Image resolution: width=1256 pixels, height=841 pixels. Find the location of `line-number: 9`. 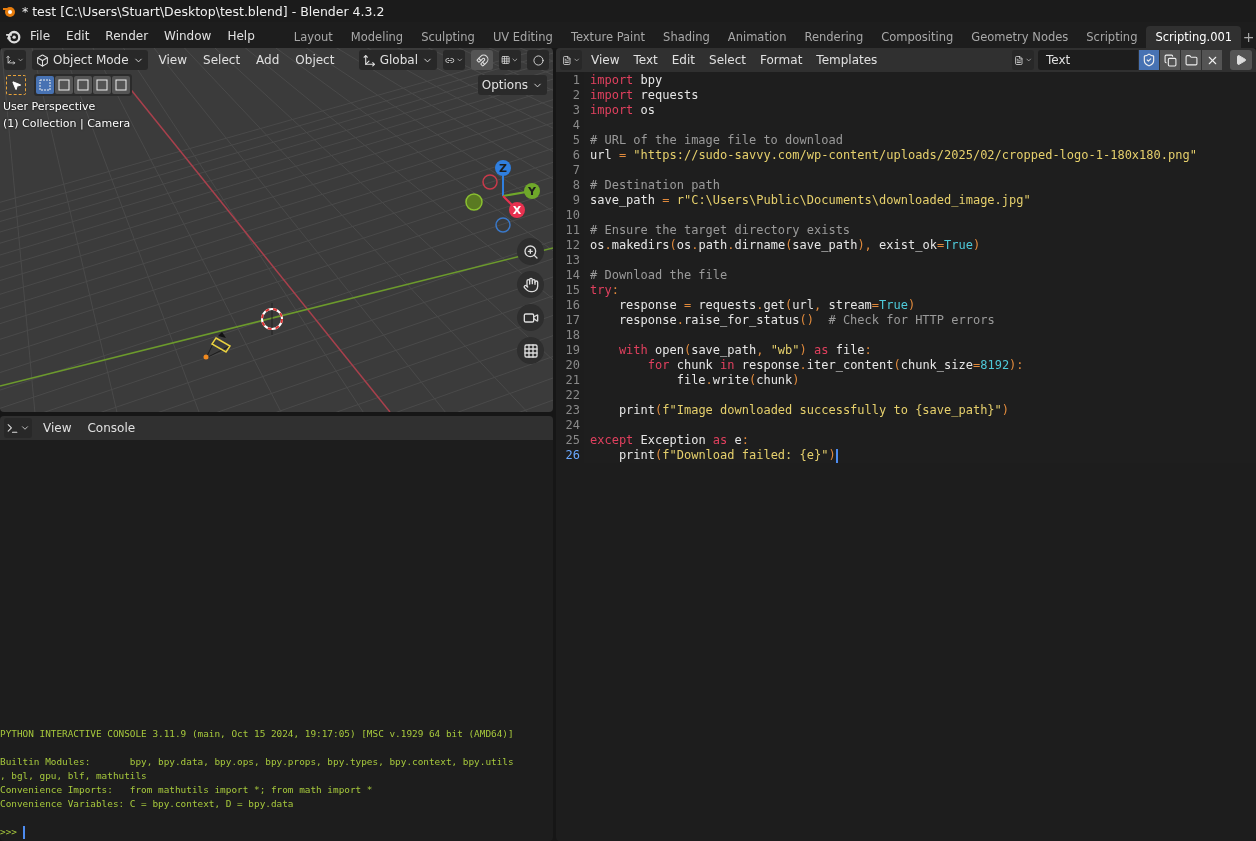

line-number: 9 is located at coordinates (576, 200).